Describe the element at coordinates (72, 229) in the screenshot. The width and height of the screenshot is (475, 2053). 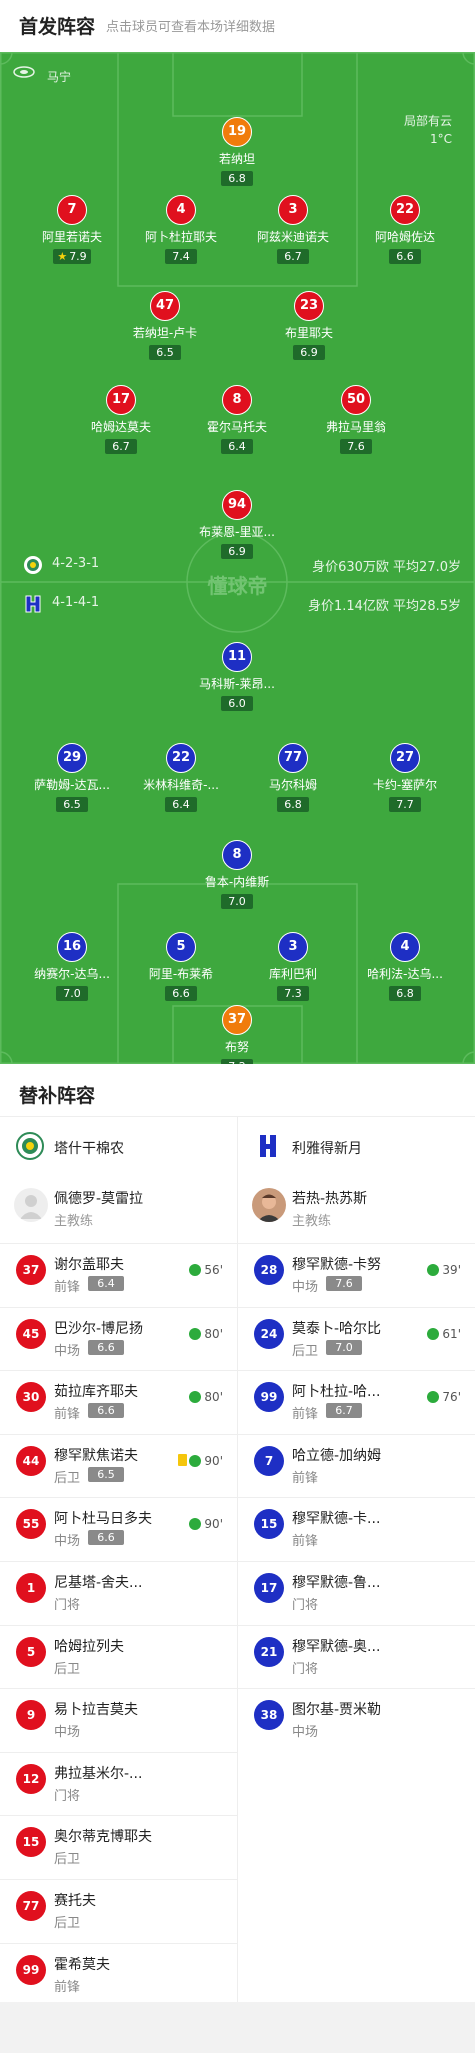
I see `home-player-1: 7 阿里若诺夫 ★ 7.9` at that location.